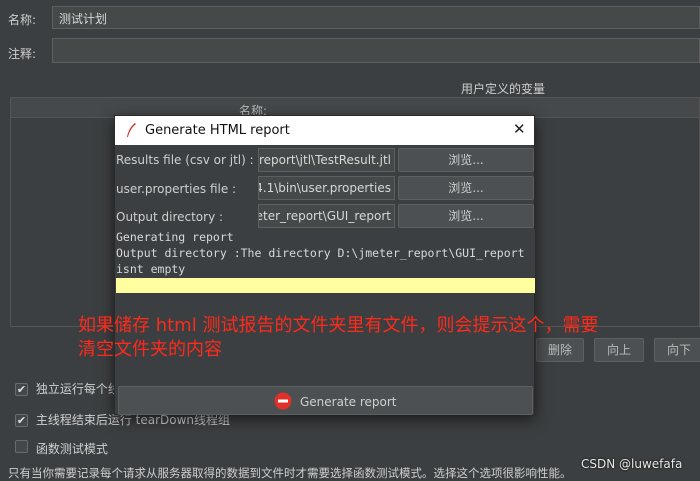 Image resolution: width=700 pixels, height=481 pixels. What do you see at coordinates (21, 389) in the screenshot?
I see `checkbox-independent: ✔` at bounding box center [21, 389].